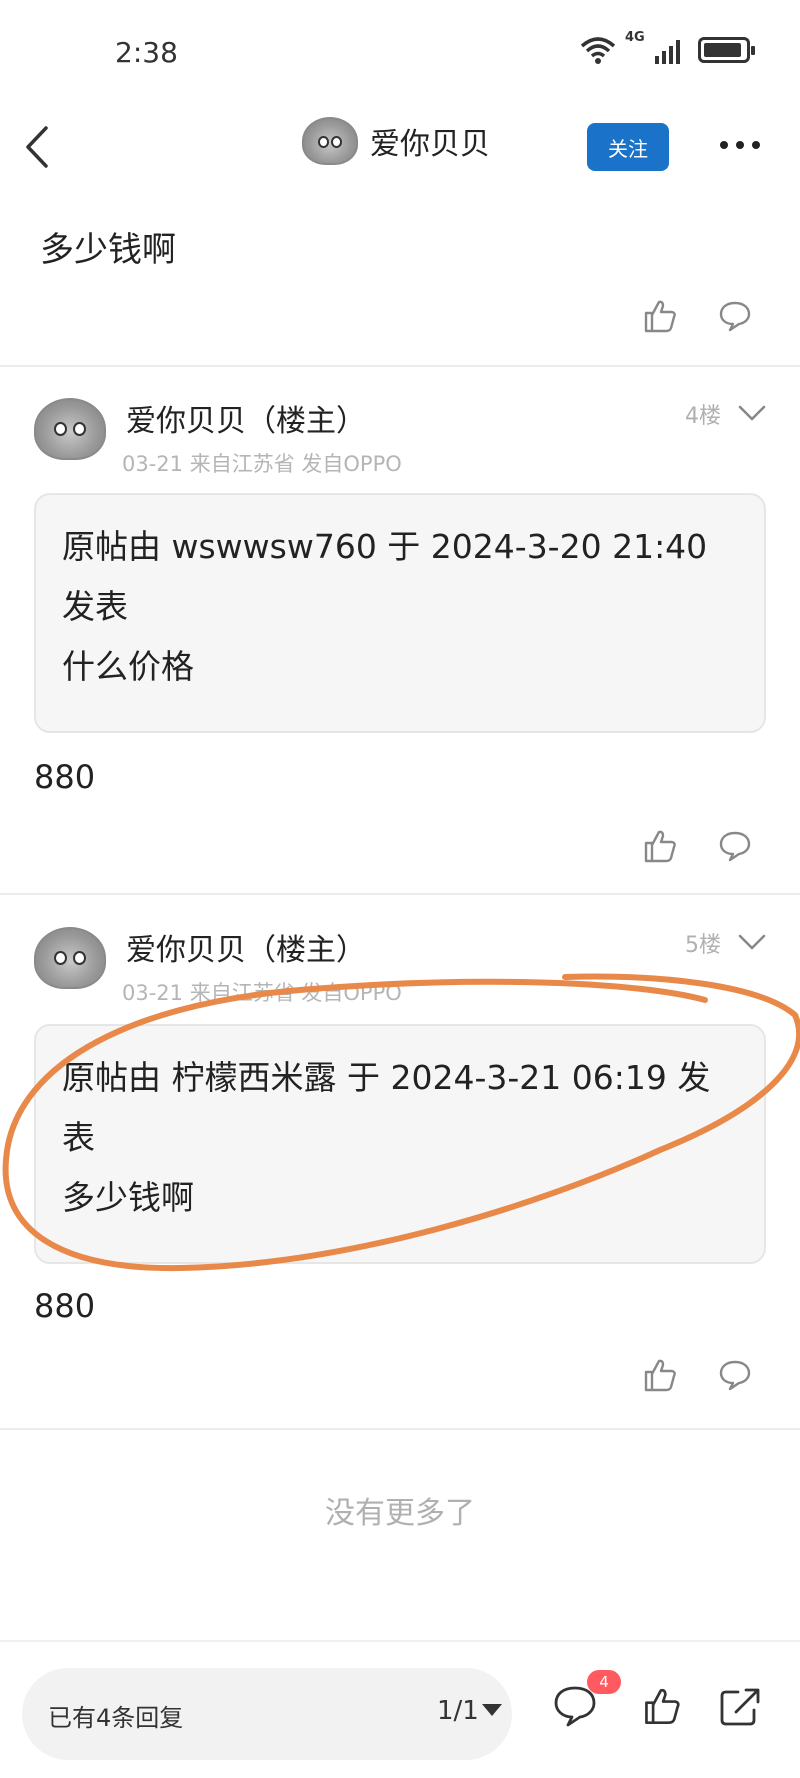 This screenshot has height=1778, width=800. Describe the element at coordinates (726, 50) in the screenshot. I see `battery-icon` at that location.